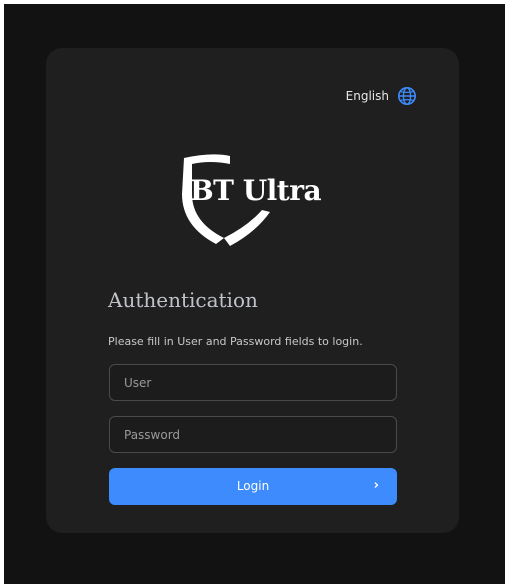 Image resolution: width=505 pixels, height=584 pixels. Describe the element at coordinates (253, 434) in the screenshot. I see `password-input` at that location.